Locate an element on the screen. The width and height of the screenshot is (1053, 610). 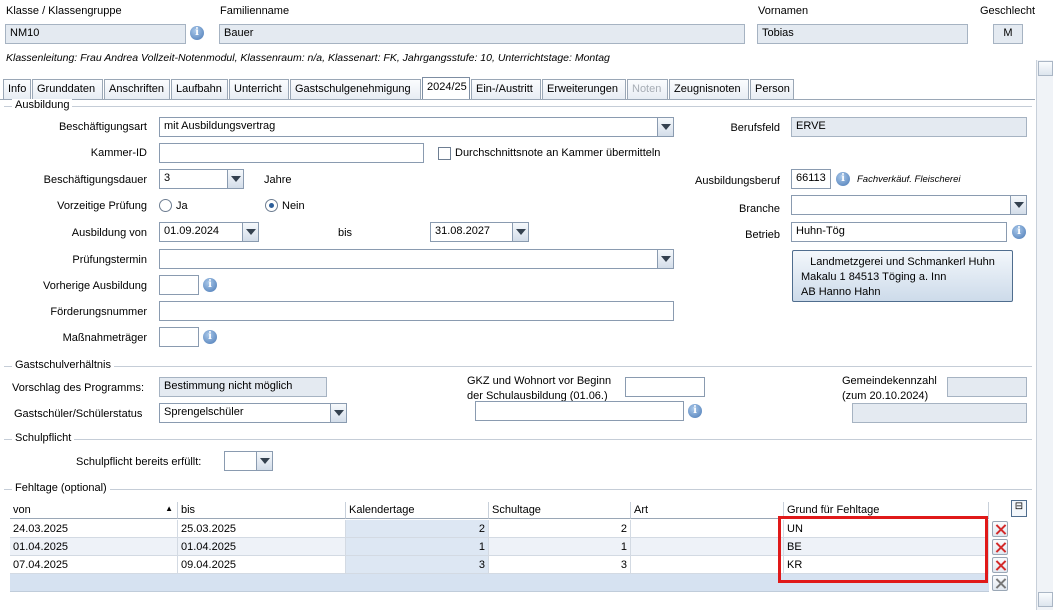
ausbildung-bis-date: 31.08.2027 is located at coordinates (479, 232).